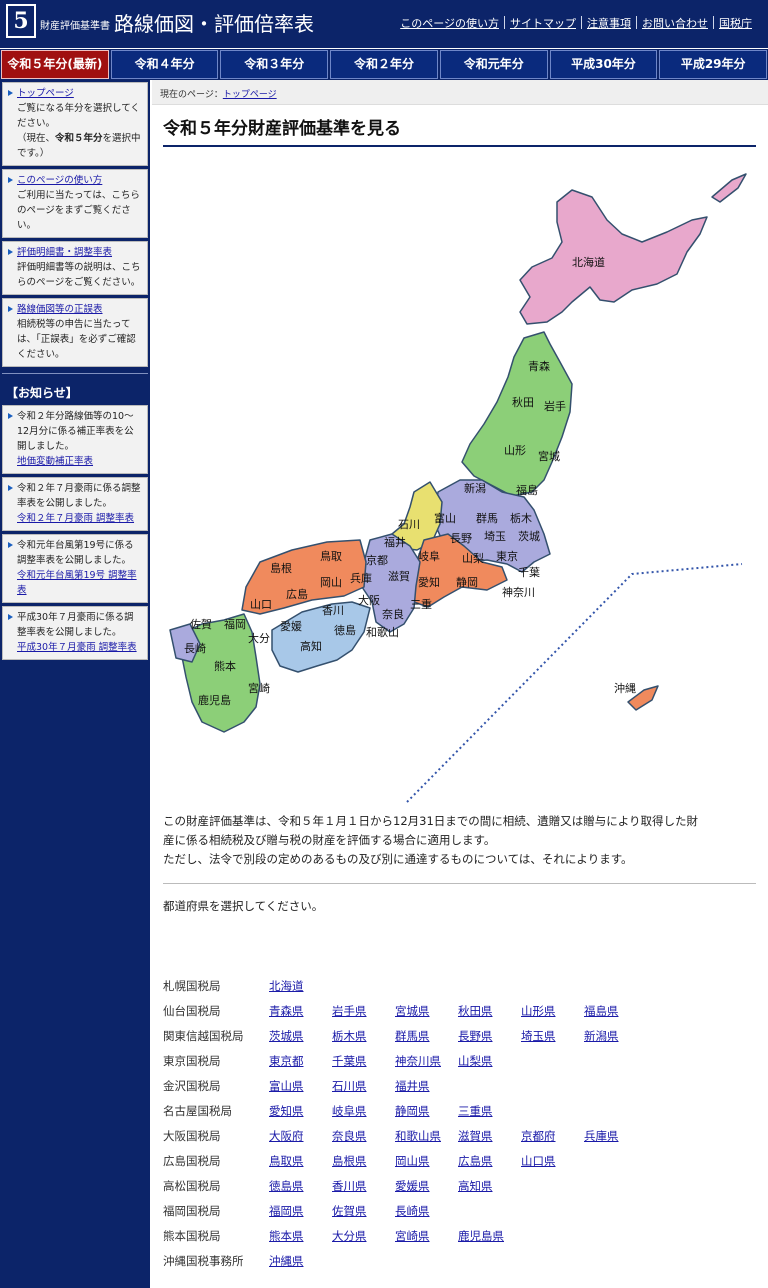  I want to click on nav-how-to-use: このページの使い方, so click(449, 23).